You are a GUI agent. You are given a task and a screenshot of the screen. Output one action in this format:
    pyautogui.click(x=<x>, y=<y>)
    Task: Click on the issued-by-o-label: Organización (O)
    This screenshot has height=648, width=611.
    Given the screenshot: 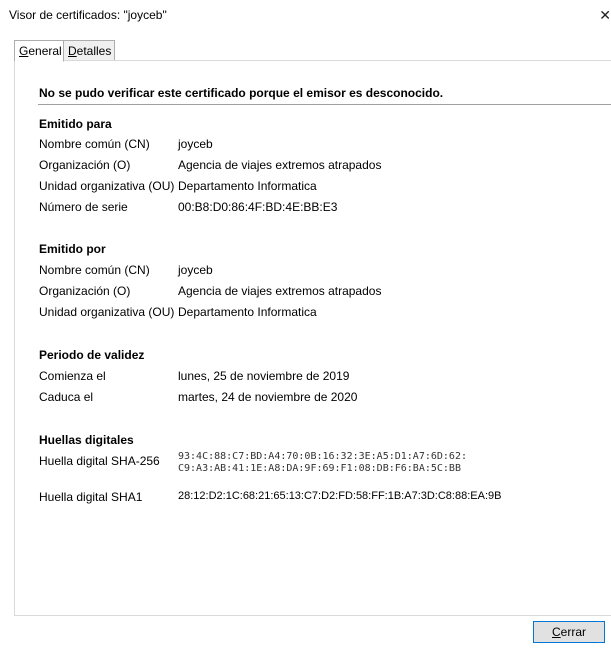 What is the action you would take?
    pyautogui.click(x=85, y=291)
    